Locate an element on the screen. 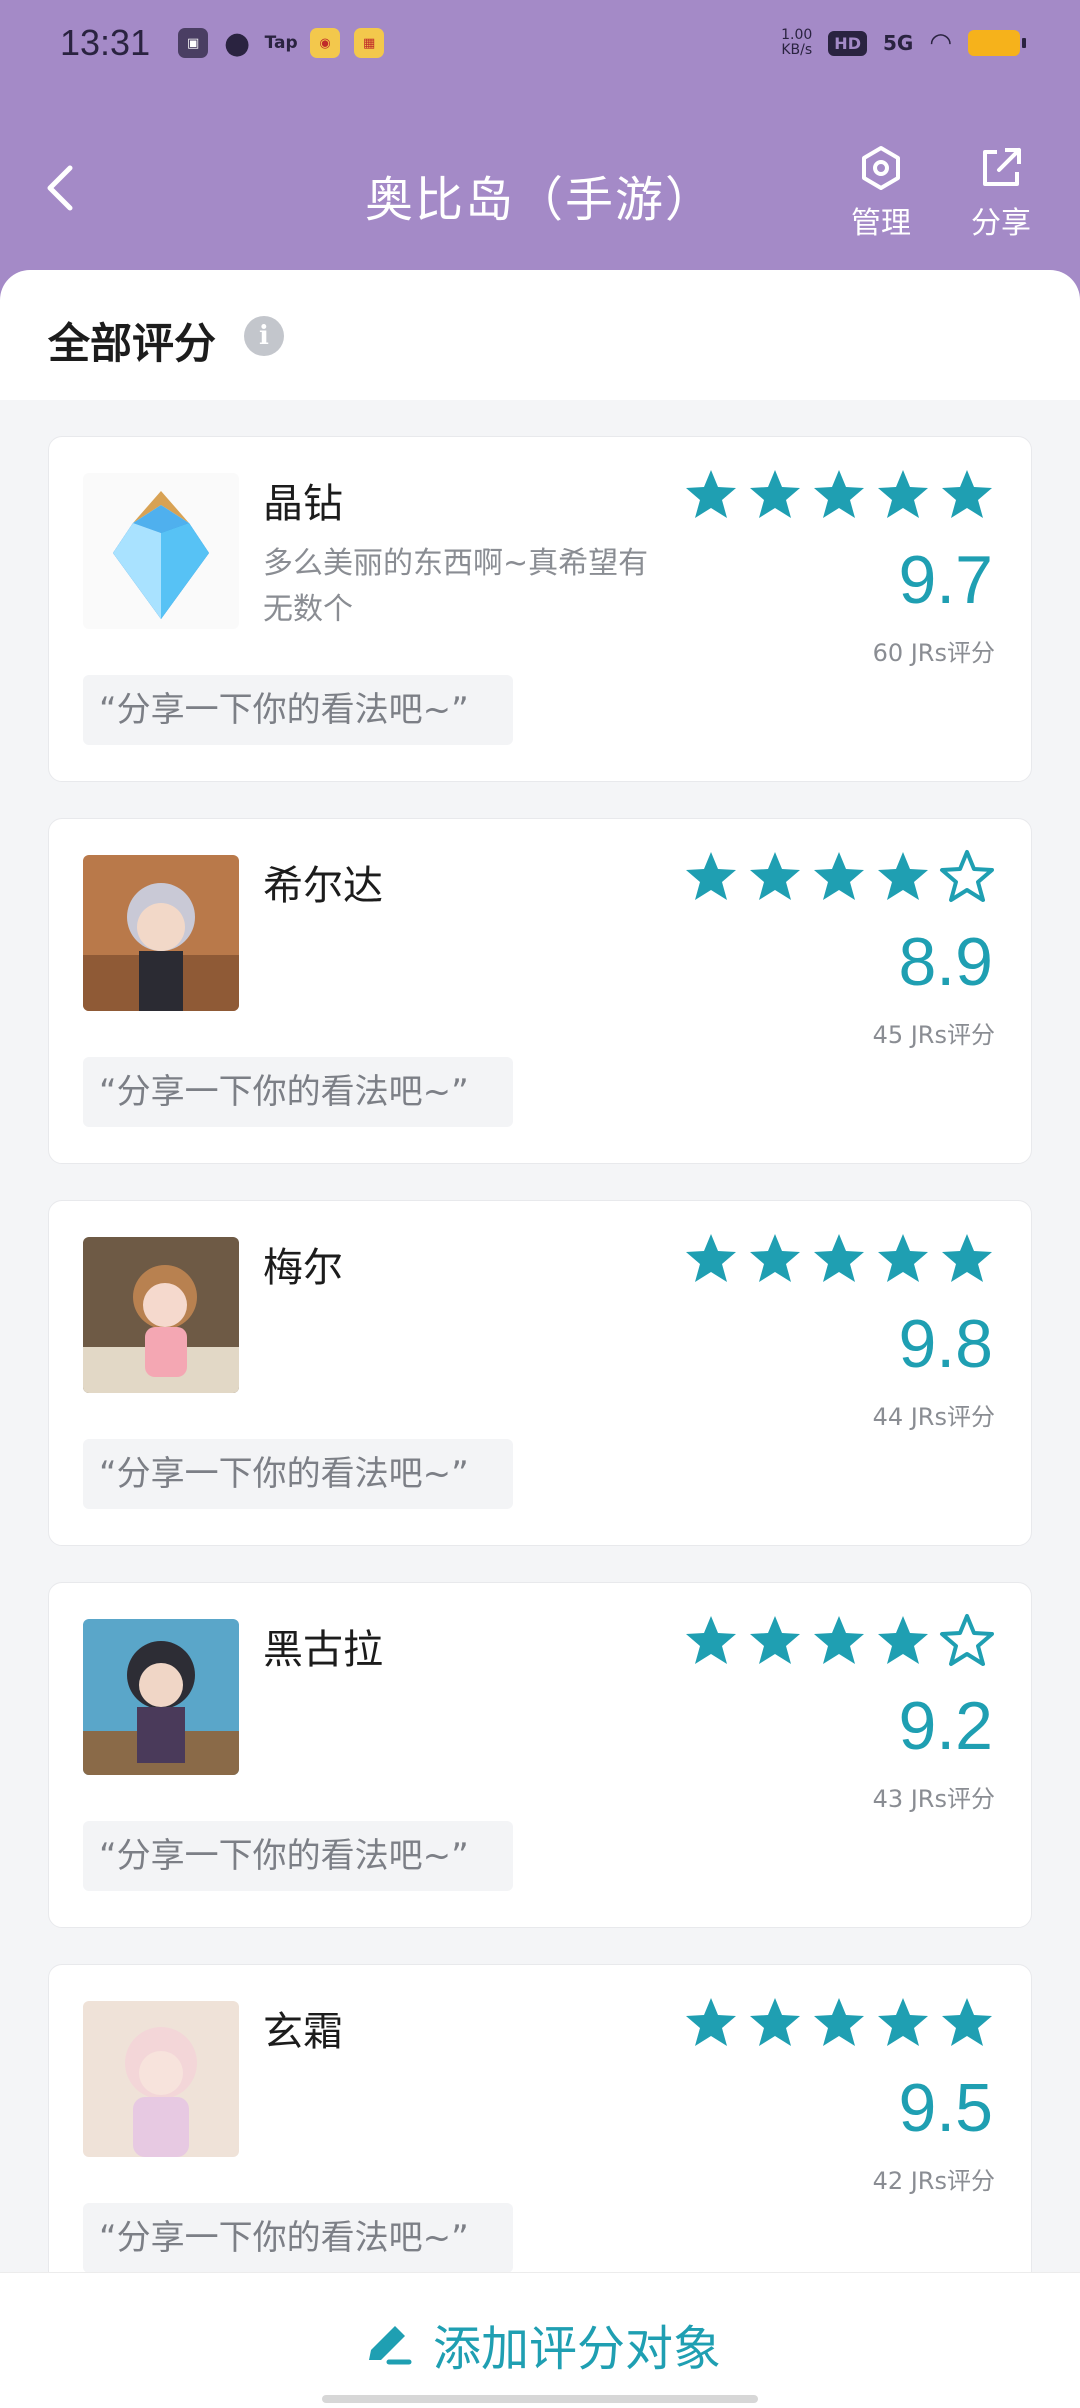  item-name: 梅尔 is located at coordinates (303, 1268).